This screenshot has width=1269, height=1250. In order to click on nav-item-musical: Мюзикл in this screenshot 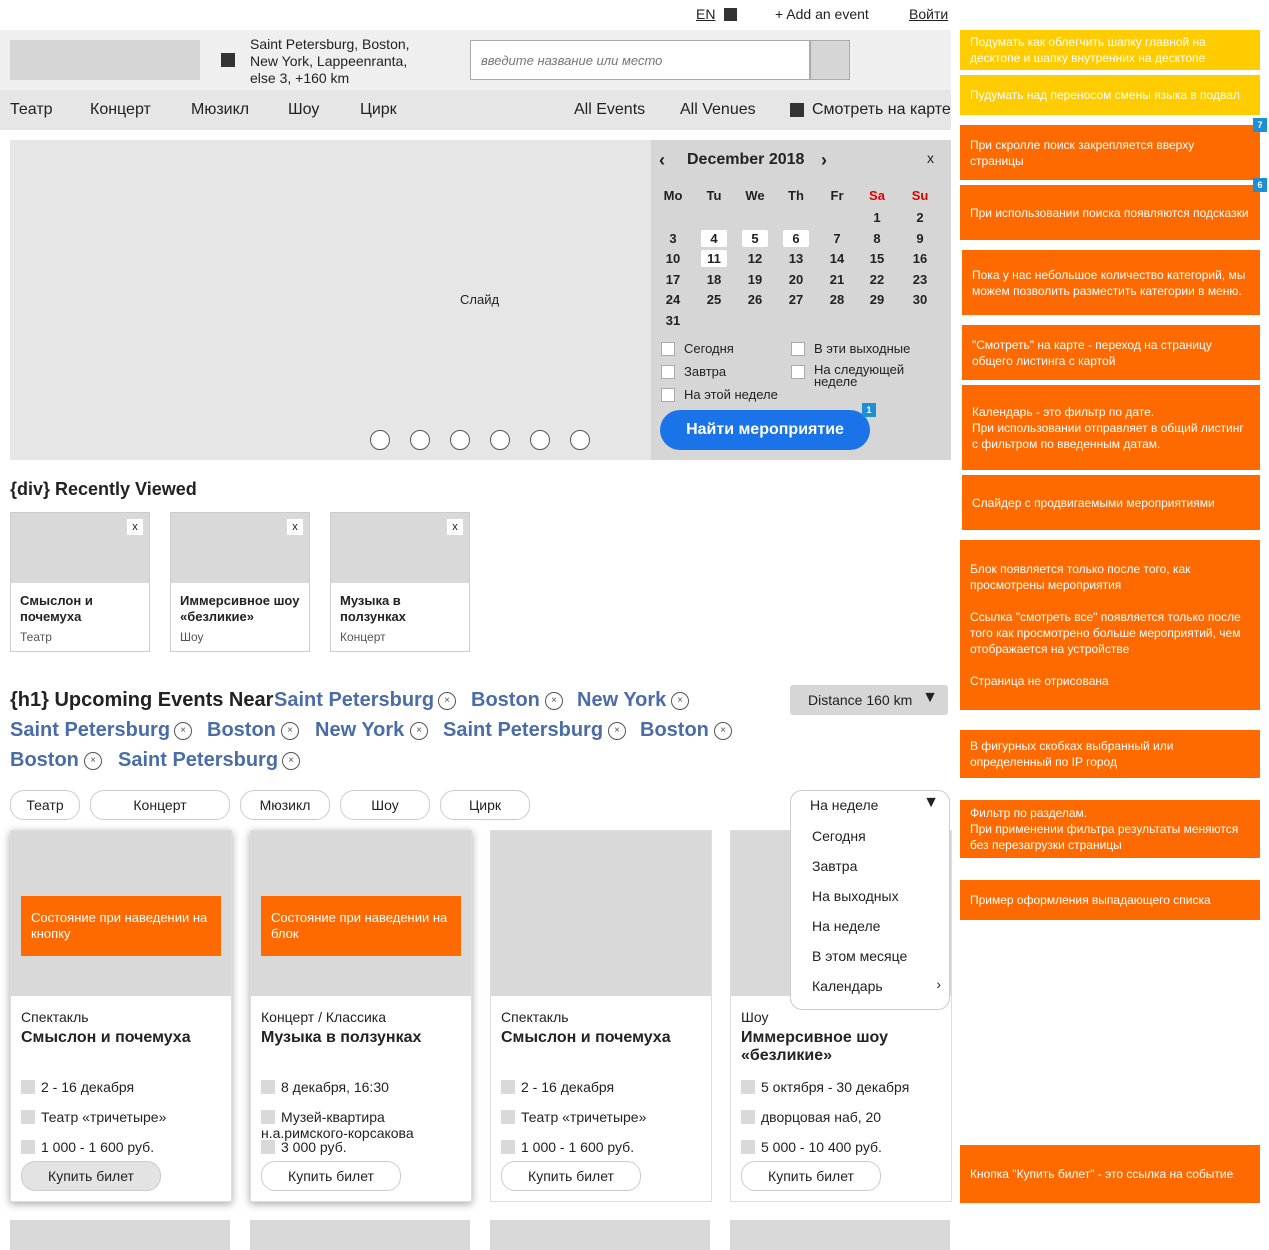, I will do `click(220, 110)`.